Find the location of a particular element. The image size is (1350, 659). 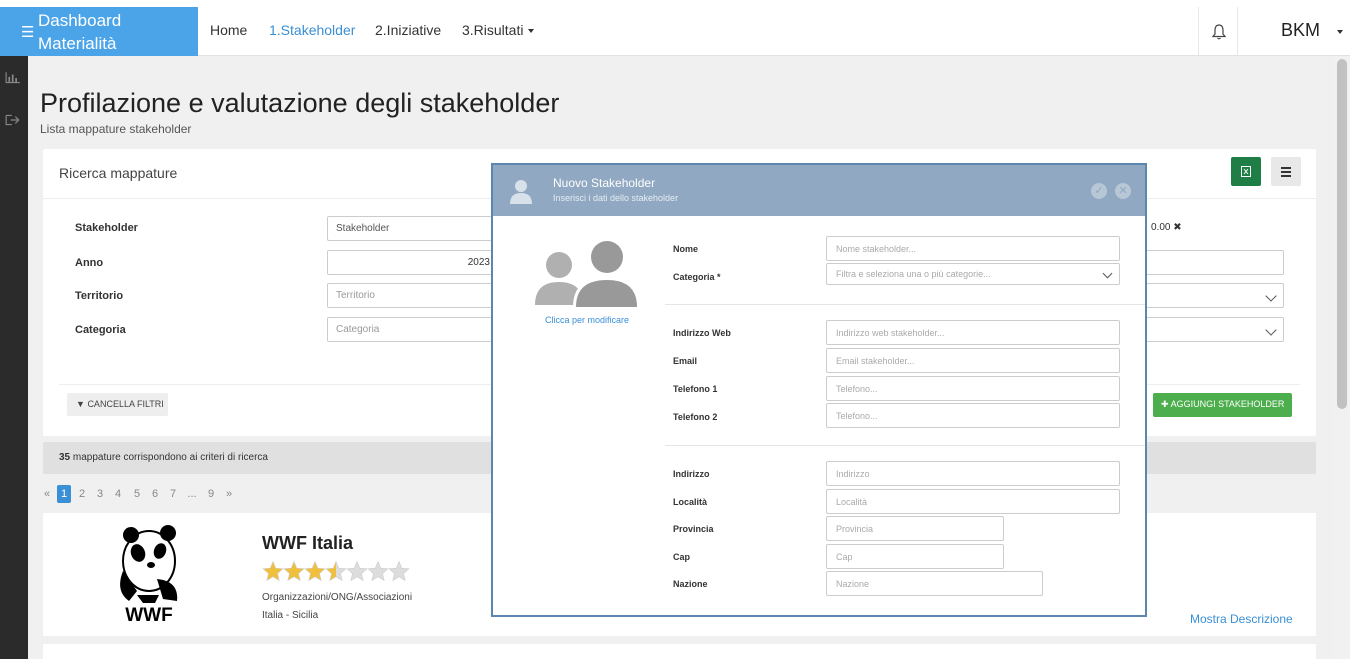

page-4: 4 is located at coordinates (118, 494).